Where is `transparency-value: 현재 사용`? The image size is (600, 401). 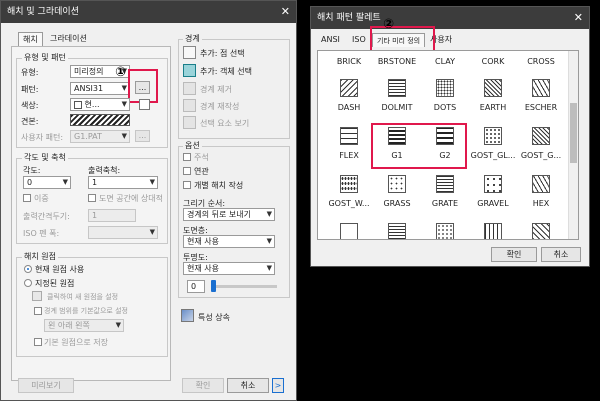
transparency-value: 현재 사용 is located at coordinates (203, 268).